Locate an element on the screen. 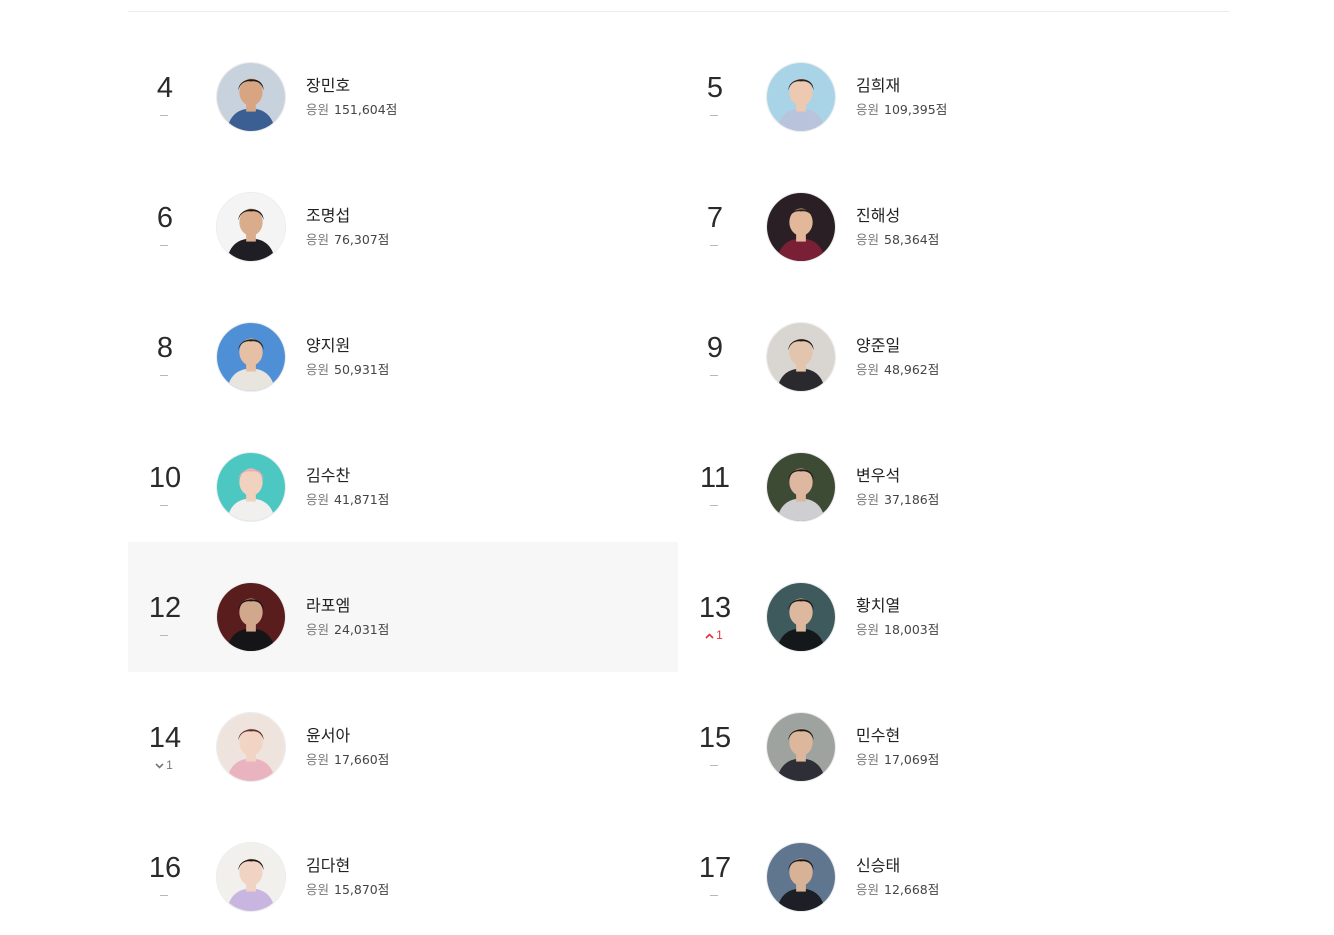 The width and height of the screenshot is (1334, 935). score-value: 37,186 is located at coordinates (906, 499).